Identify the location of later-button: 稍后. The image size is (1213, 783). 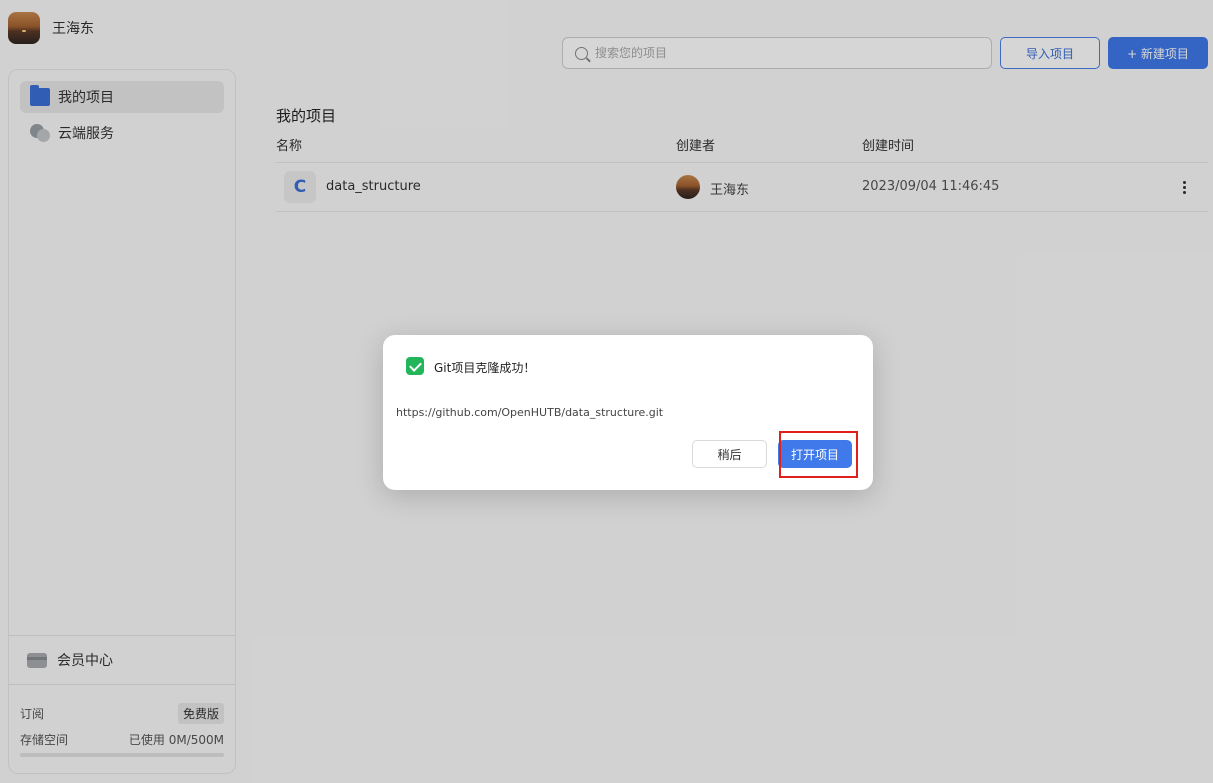
(729, 454).